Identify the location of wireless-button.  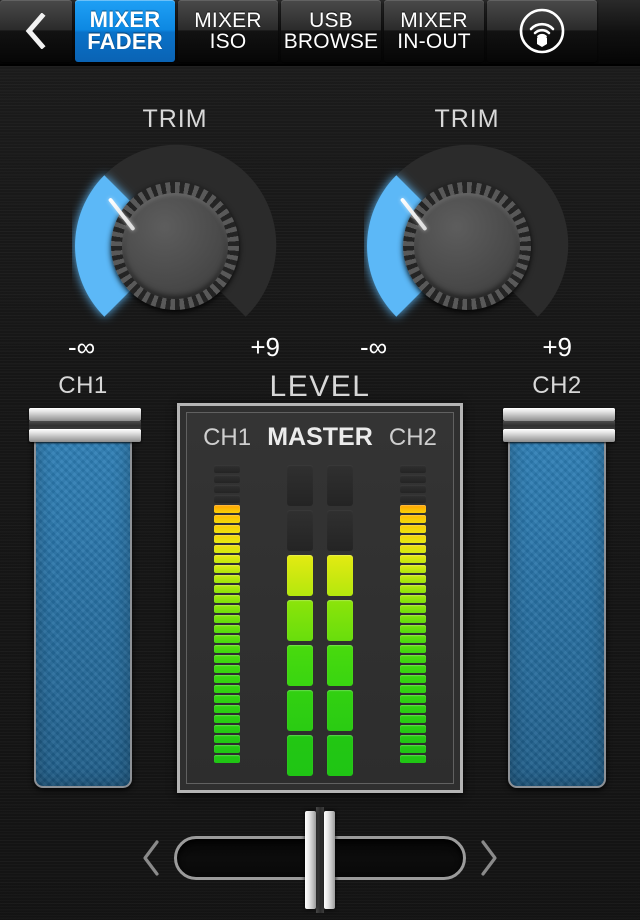
(542, 31).